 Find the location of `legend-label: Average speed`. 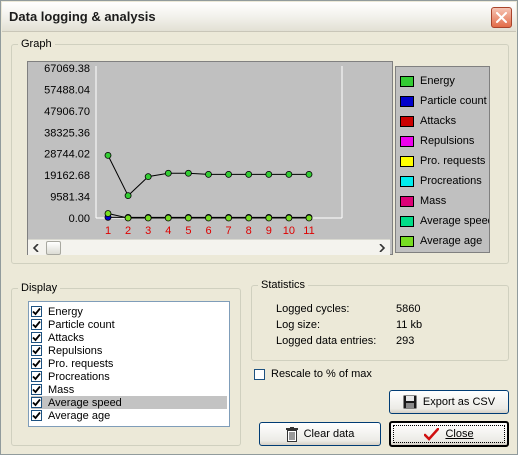

legend-label: Average speed is located at coordinates (455, 221).